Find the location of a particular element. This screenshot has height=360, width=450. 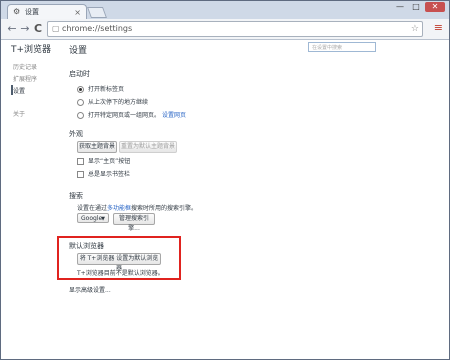

tab-settings: ⚙ 设置 × is located at coordinates (47, 12).